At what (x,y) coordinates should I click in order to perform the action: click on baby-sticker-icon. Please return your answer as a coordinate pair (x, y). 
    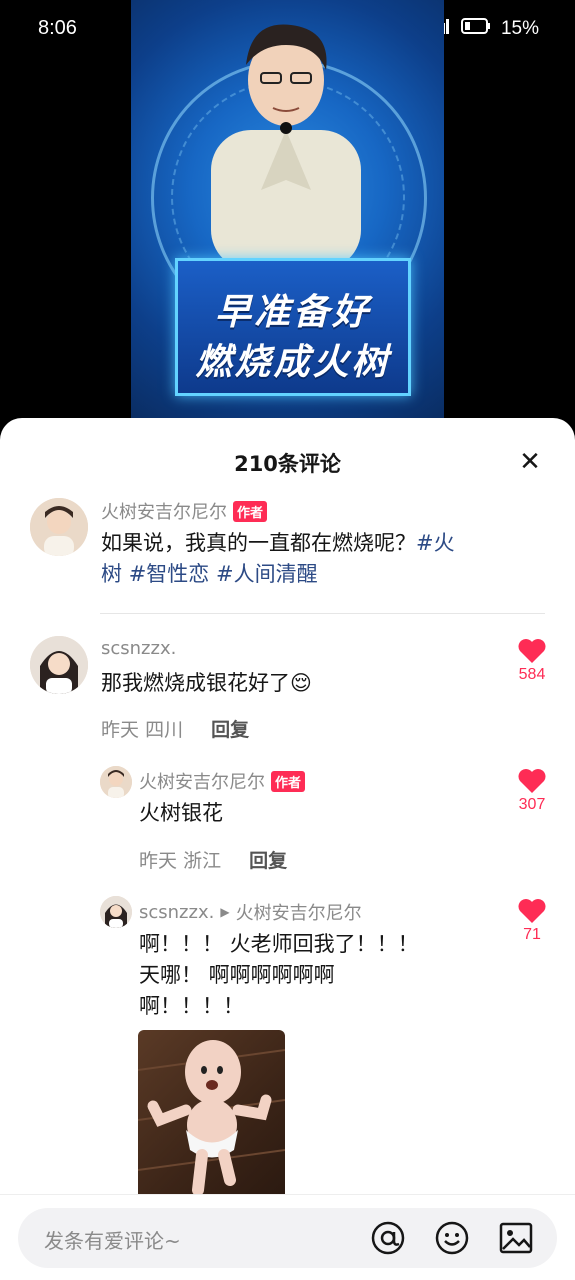
    Looking at the image, I should click on (211, 1118).